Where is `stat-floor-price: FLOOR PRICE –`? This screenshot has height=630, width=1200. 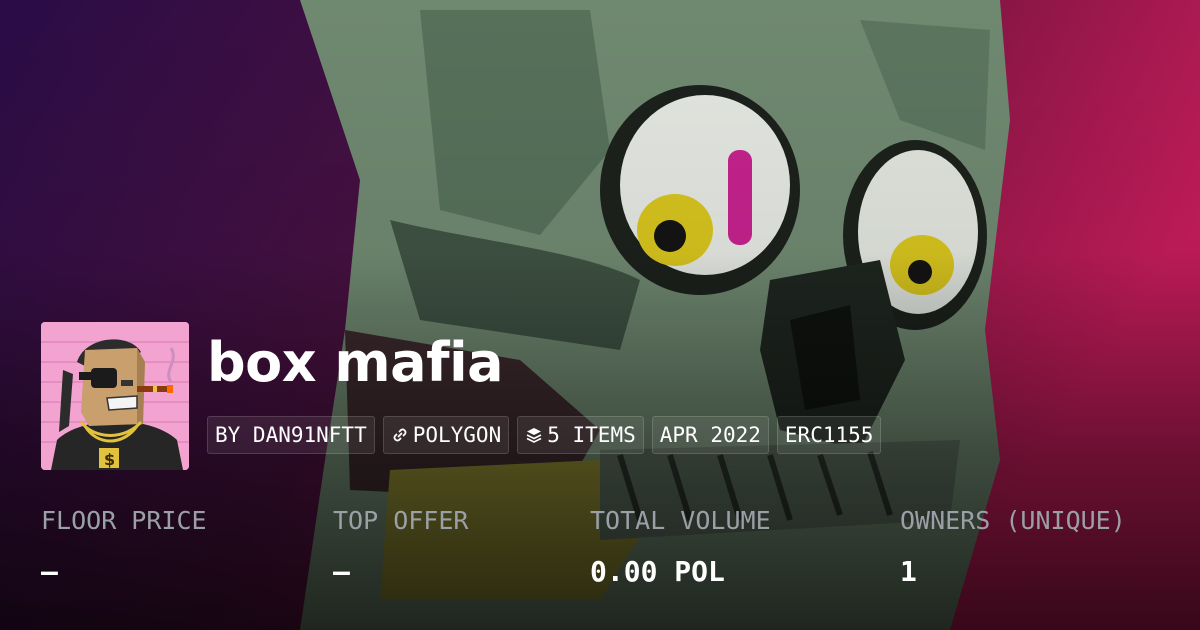
stat-floor-price: FLOOR PRICE – is located at coordinates (124, 547).